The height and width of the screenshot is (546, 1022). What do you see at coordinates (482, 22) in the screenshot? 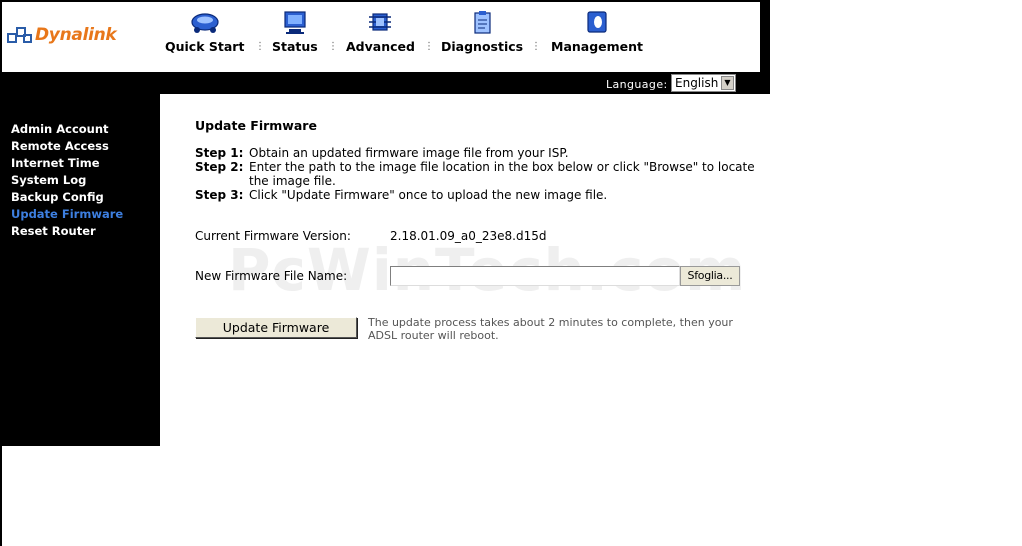
I see `clipboard-icon` at bounding box center [482, 22].